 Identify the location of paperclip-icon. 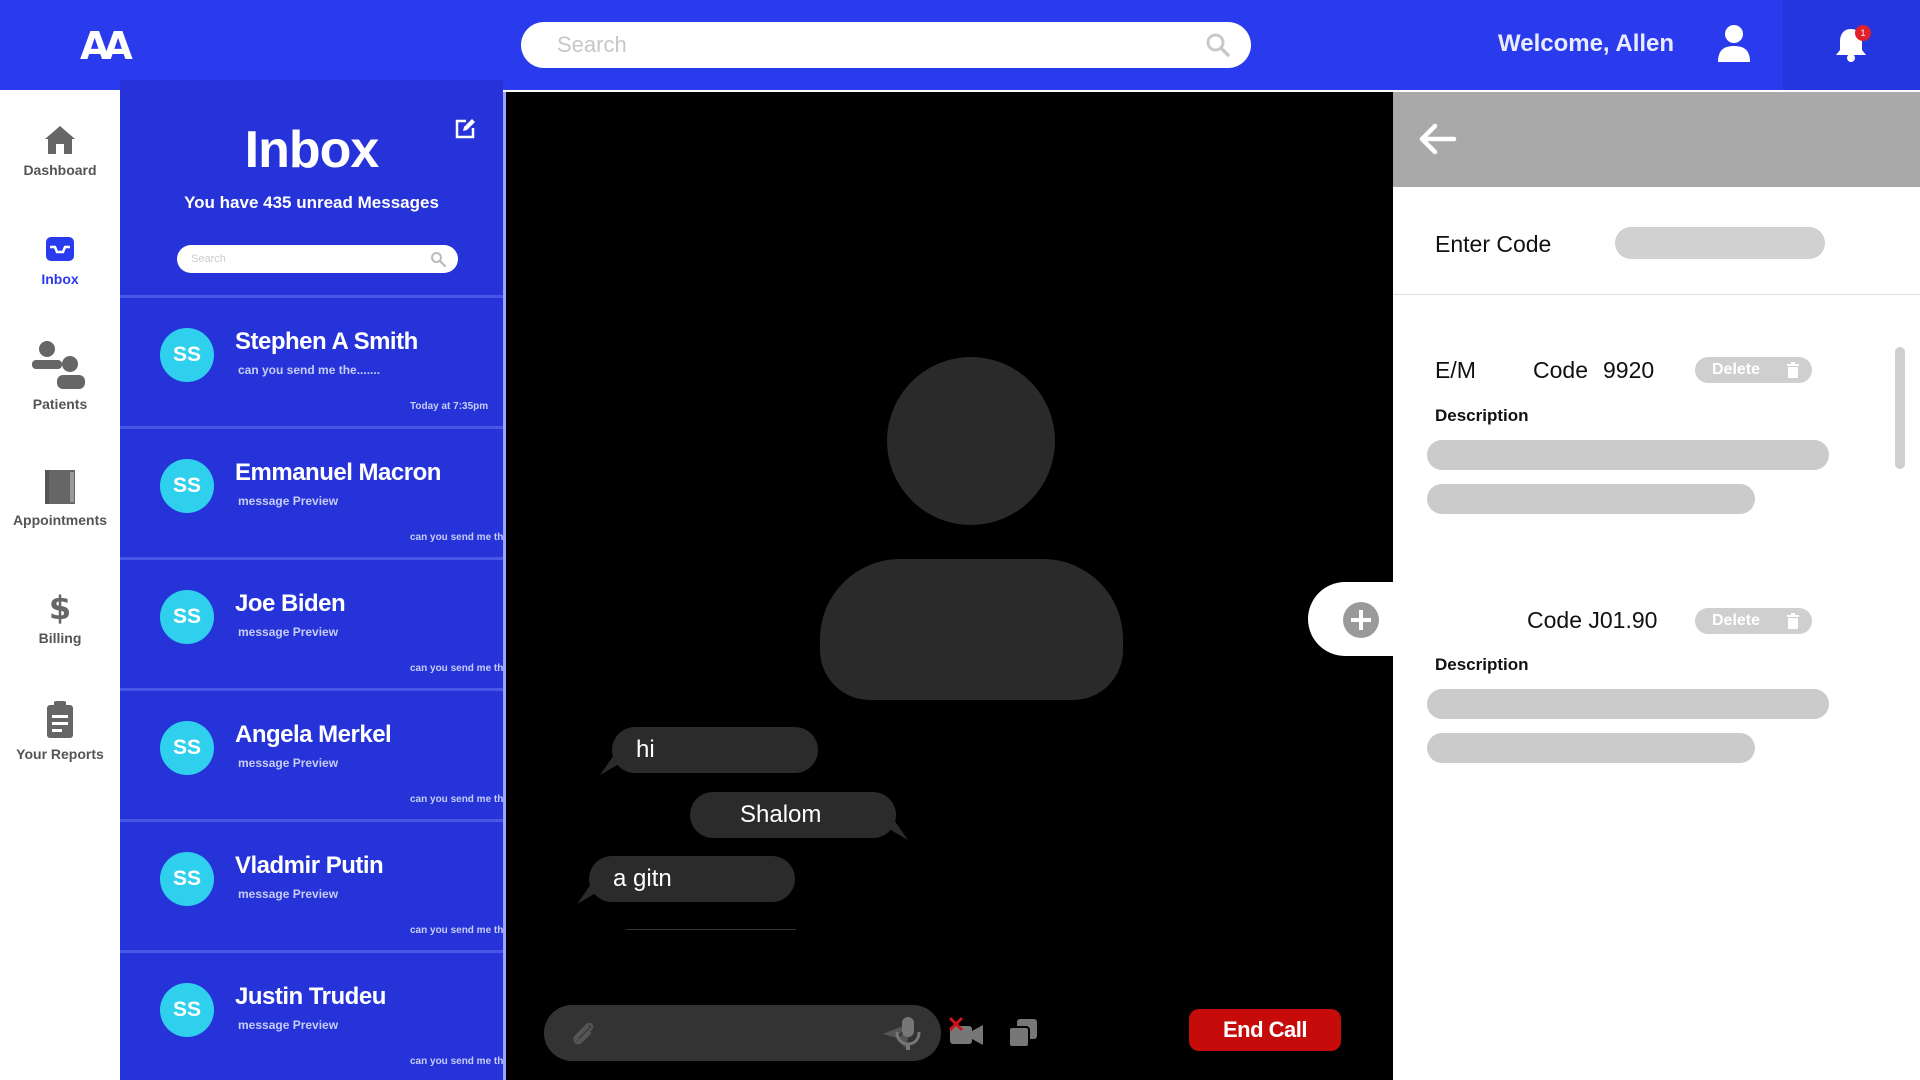
(583, 1034).